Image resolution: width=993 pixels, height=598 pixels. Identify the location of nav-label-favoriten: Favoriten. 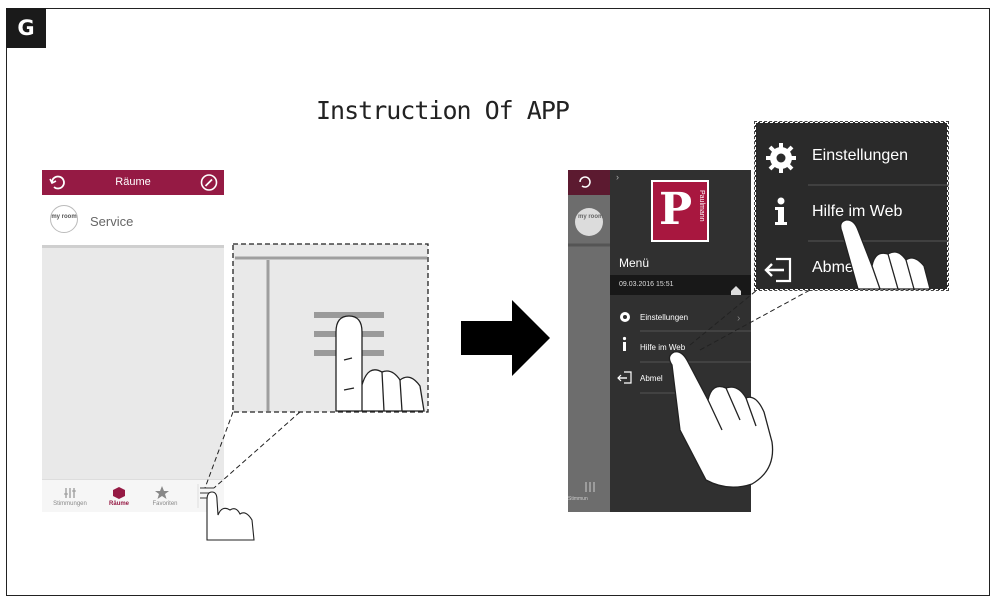
(165, 504).